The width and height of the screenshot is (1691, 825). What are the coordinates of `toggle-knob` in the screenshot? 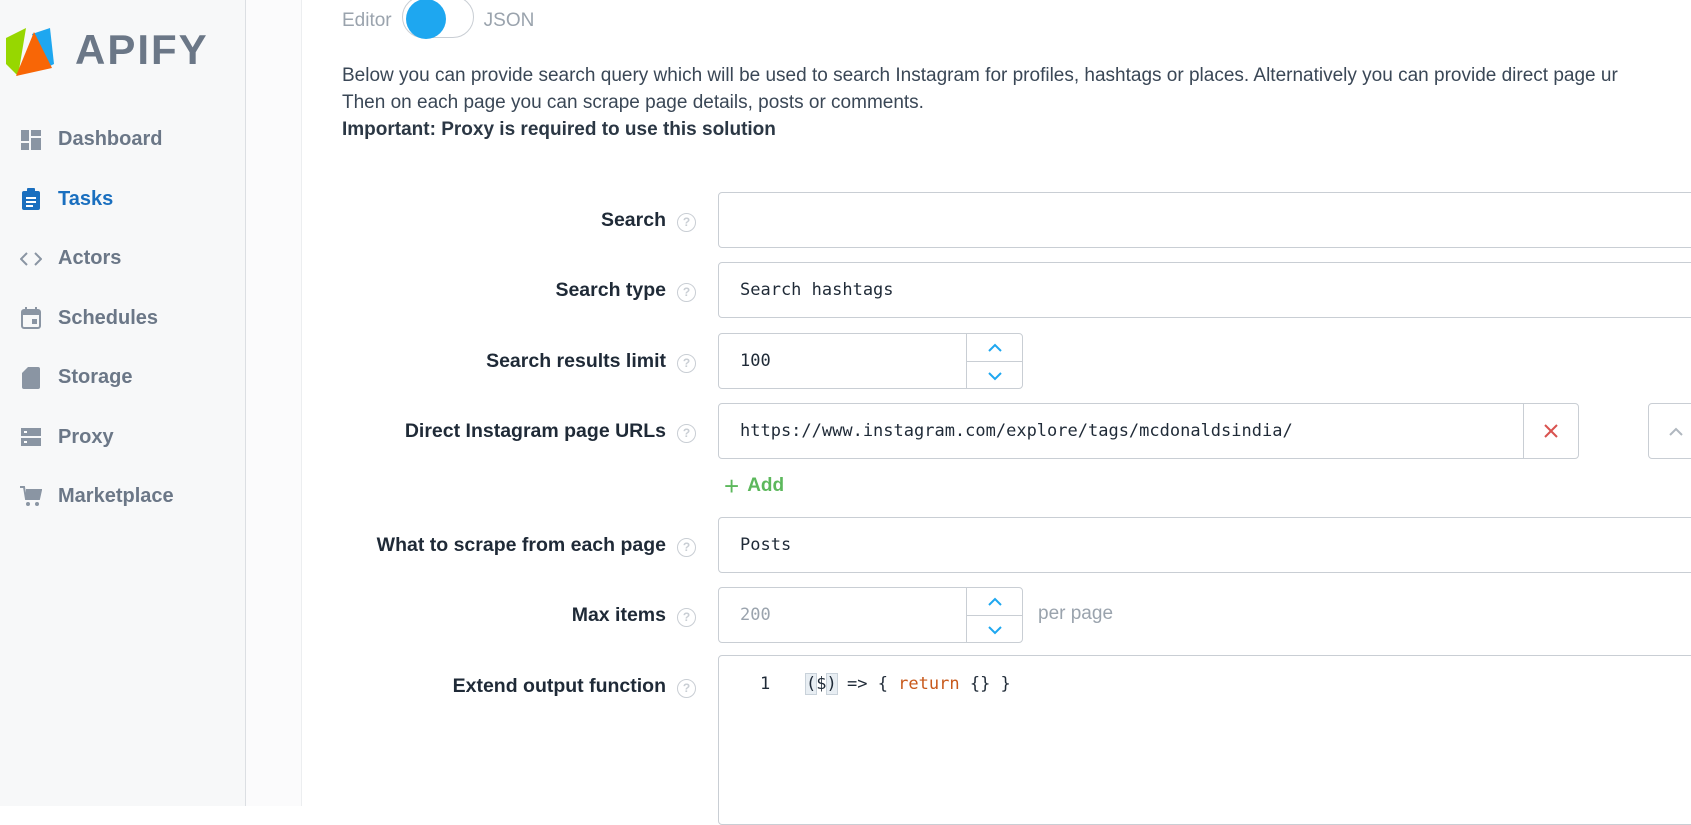 It's located at (425, 19).